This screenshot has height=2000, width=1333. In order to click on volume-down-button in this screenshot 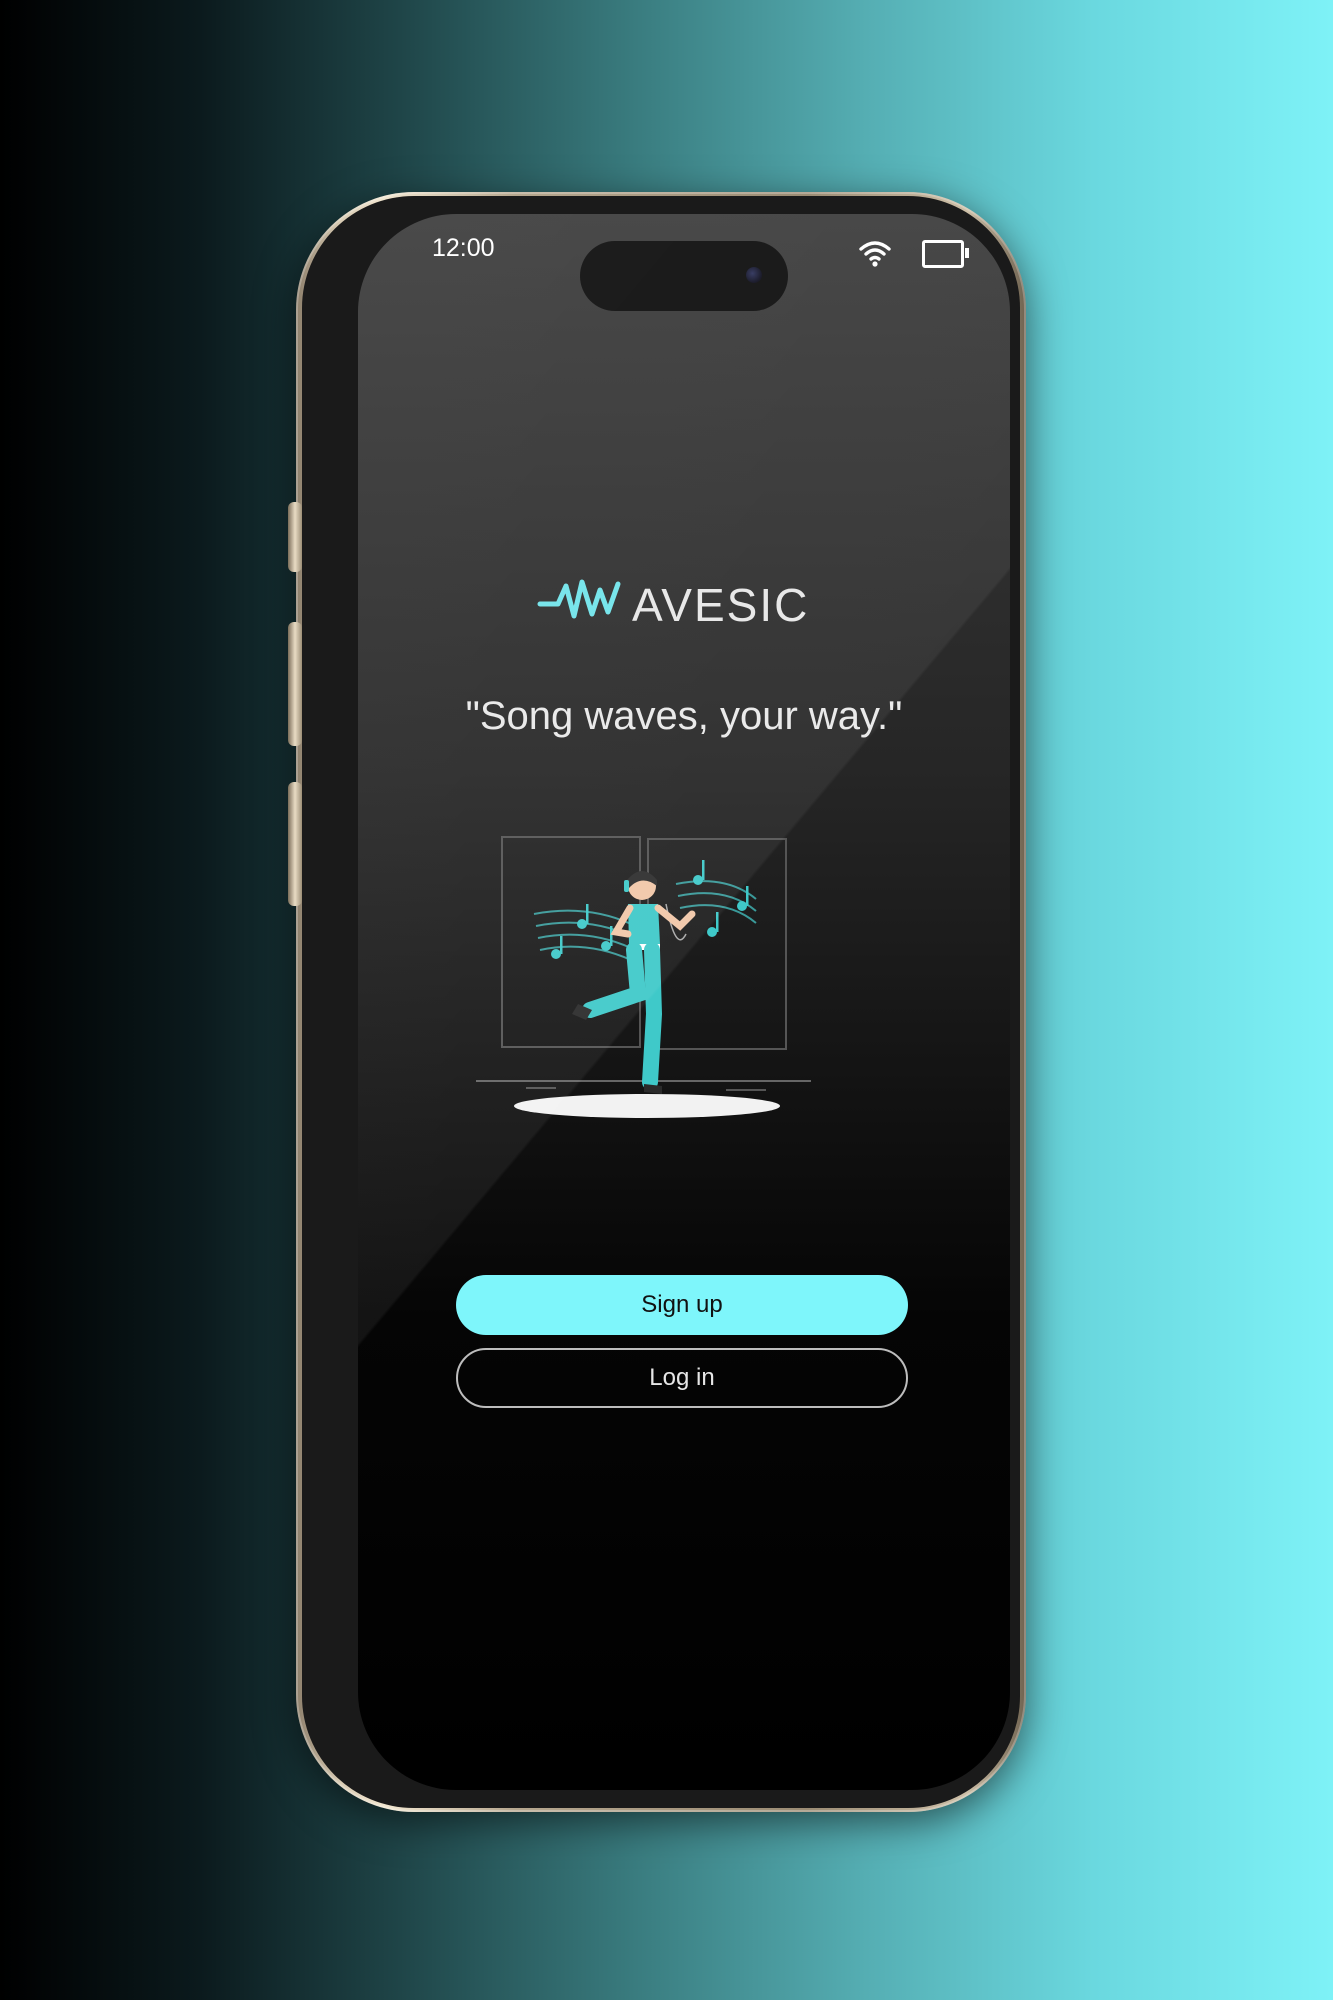, I will do `click(295, 844)`.